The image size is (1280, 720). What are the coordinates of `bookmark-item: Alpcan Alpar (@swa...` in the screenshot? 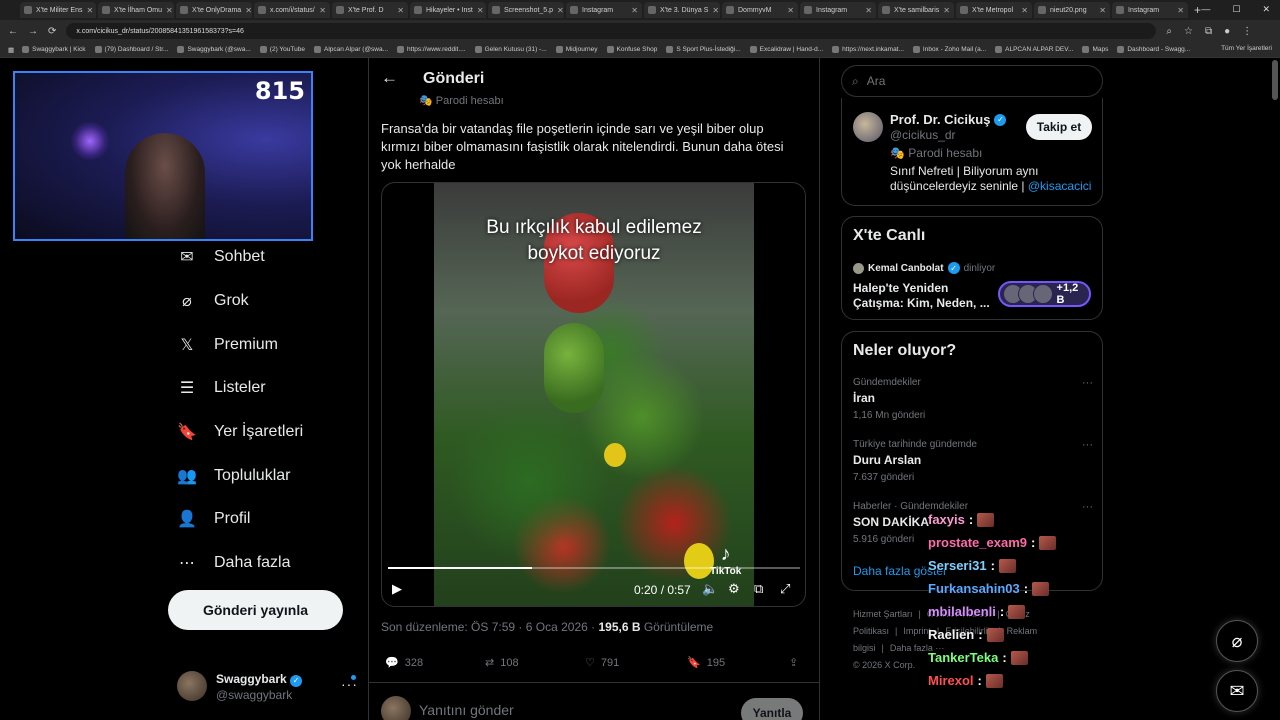 It's located at (350, 49).